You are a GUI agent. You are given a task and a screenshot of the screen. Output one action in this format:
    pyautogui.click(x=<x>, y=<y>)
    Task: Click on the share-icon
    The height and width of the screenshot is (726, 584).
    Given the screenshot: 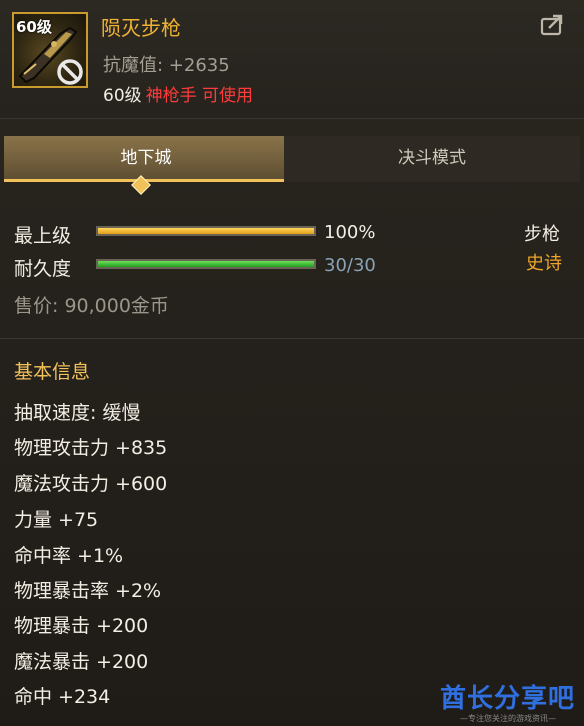 What is the action you would take?
    pyautogui.click(x=552, y=25)
    